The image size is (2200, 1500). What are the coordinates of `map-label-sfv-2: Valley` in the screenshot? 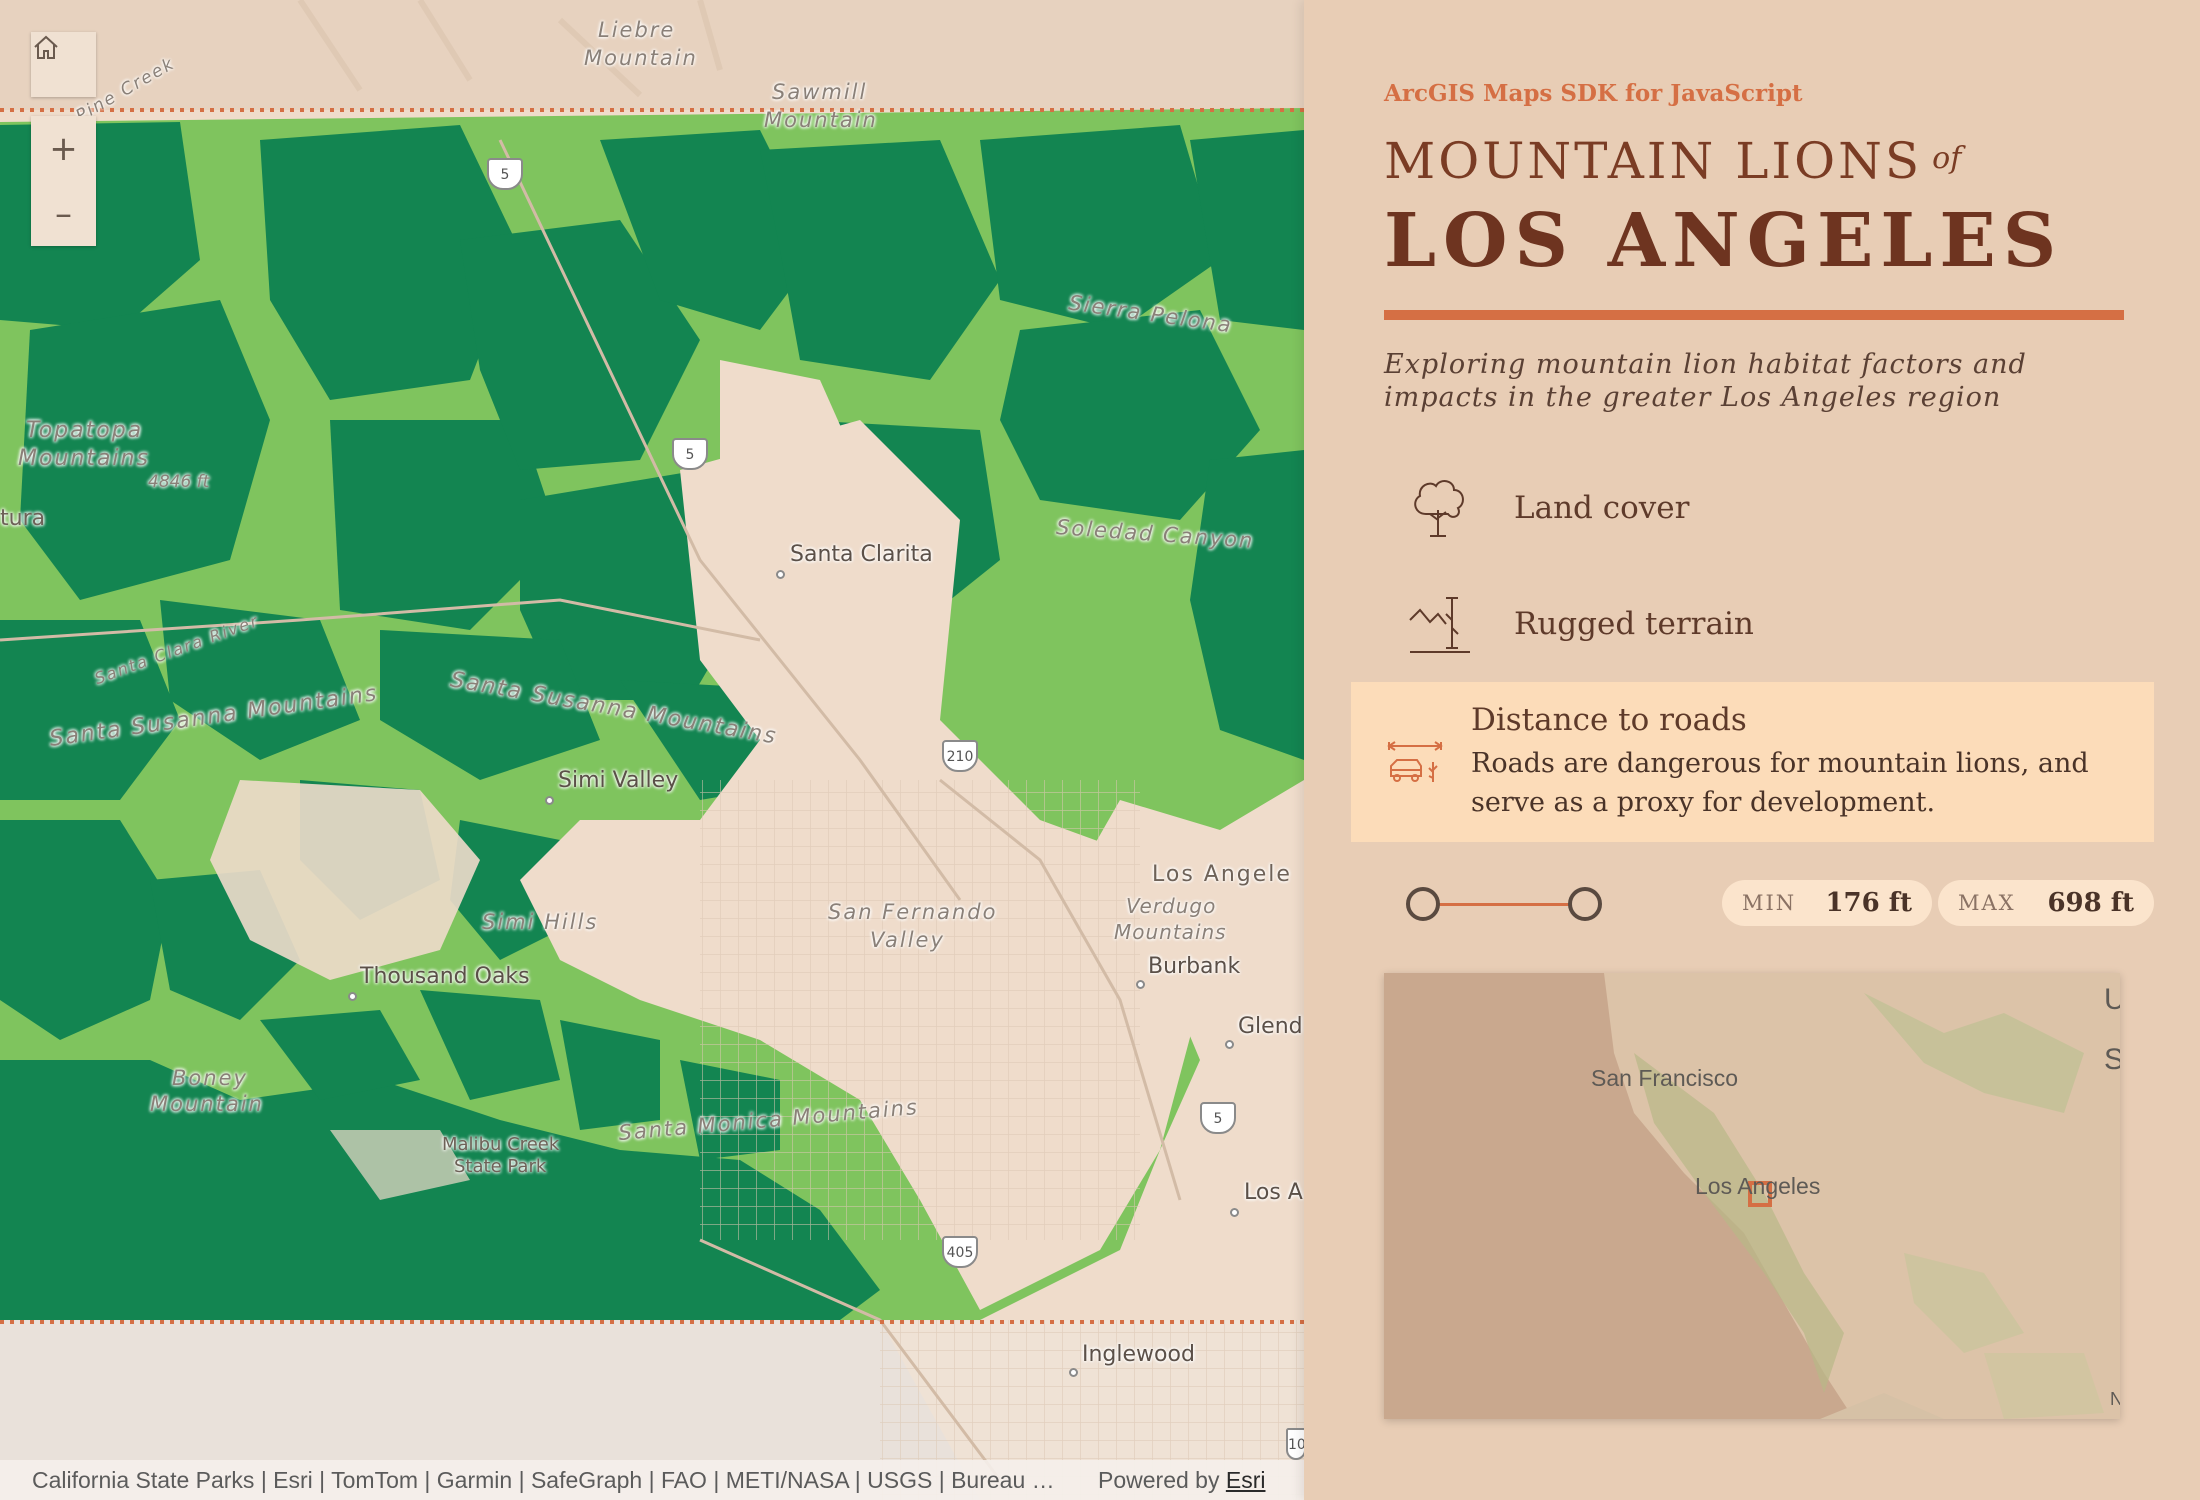 It's located at (907, 940).